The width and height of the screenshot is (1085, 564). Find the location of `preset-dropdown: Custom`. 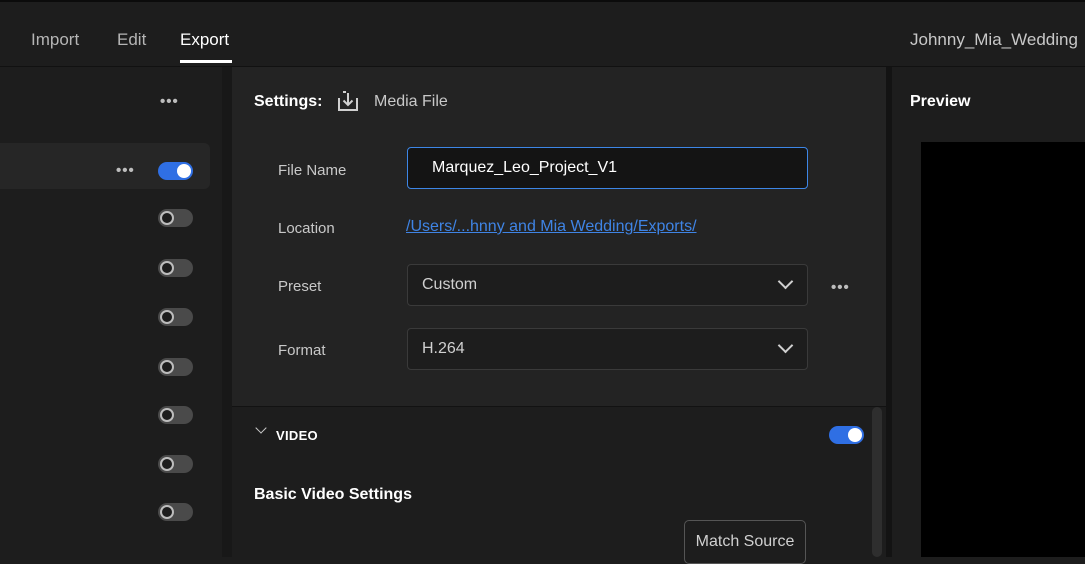

preset-dropdown: Custom is located at coordinates (607, 285).